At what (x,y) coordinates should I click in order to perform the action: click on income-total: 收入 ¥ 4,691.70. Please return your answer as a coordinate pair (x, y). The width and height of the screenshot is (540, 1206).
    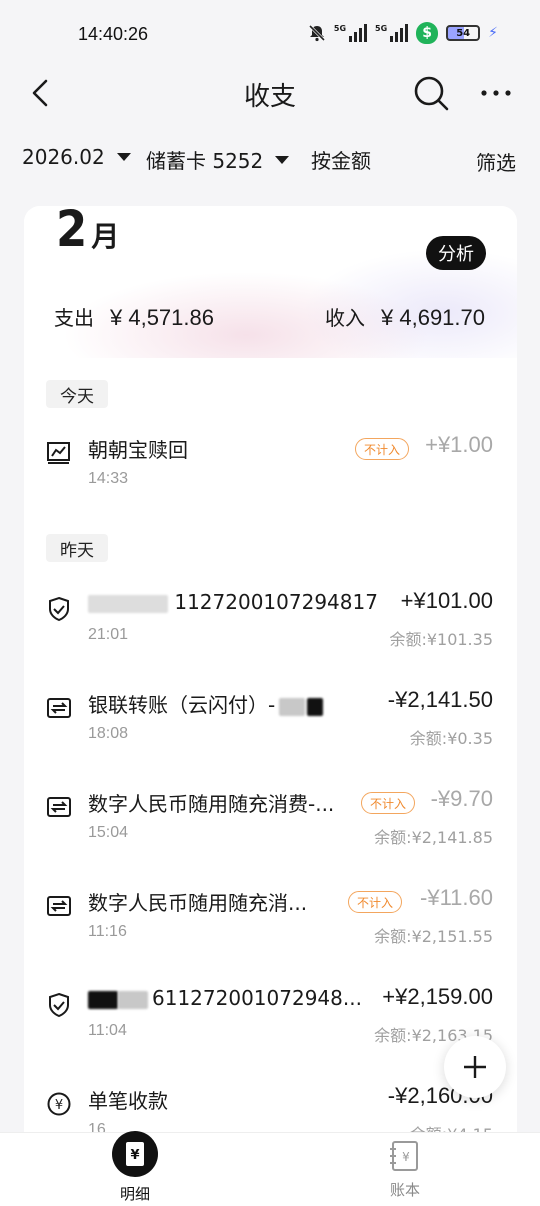
    Looking at the image, I should click on (405, 317).